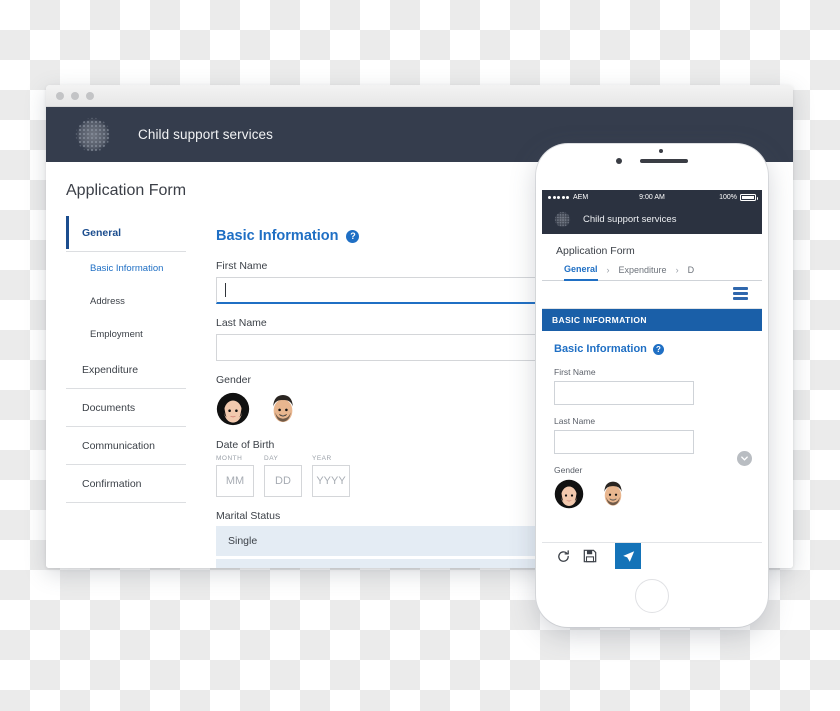 This screenshot has height=711, width=840. What do you see at coordinates (116, 334) in the screenshot?
I see `sidebar-item-label: Employment` at bounding box center [116, 334].